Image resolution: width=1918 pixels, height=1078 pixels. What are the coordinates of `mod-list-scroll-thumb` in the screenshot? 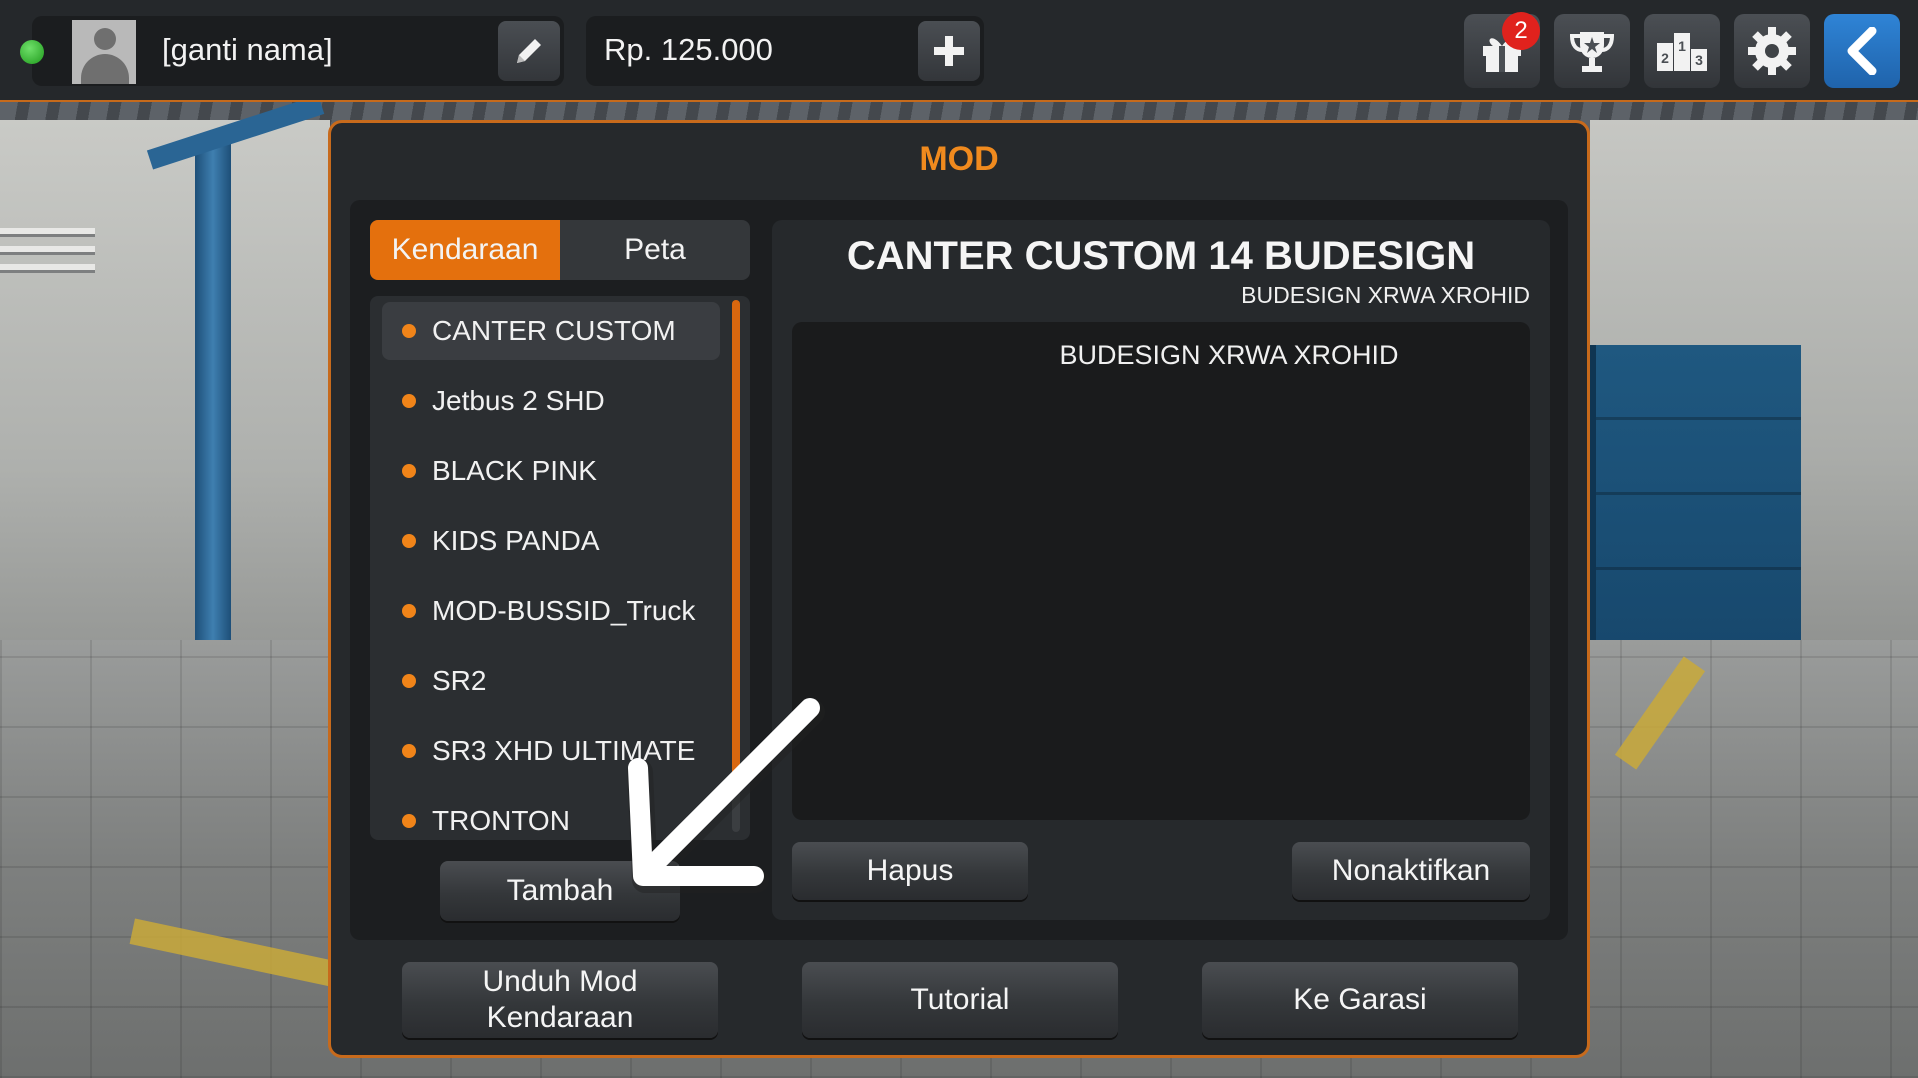 It's located at (736, 540).